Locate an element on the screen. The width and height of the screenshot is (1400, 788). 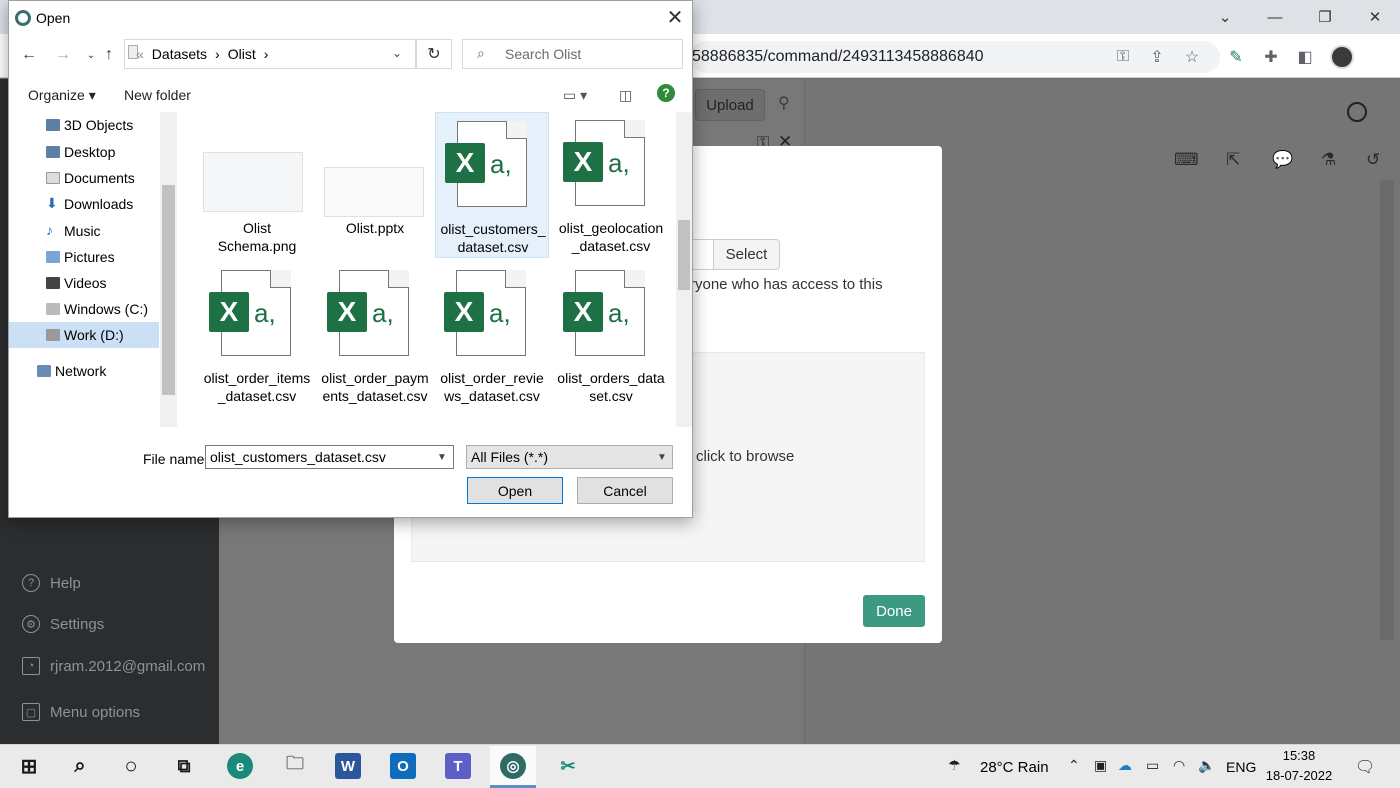
windows-start-icon: ⊞ is located at coordinates (29, 766).